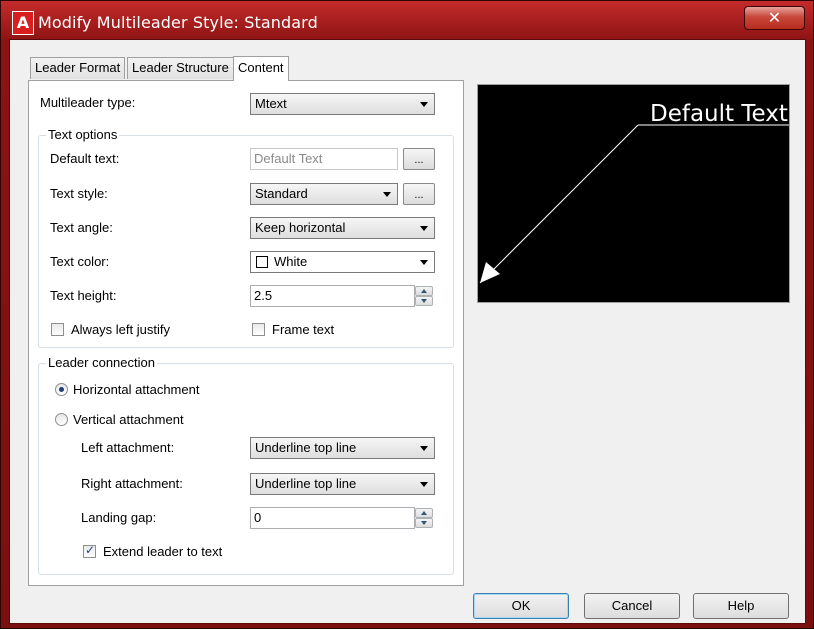  What do you see at coordinates (78, 68) in the screenshot?
I see `tab-leader-format: Leader Format` at bounding box center [78, 68].